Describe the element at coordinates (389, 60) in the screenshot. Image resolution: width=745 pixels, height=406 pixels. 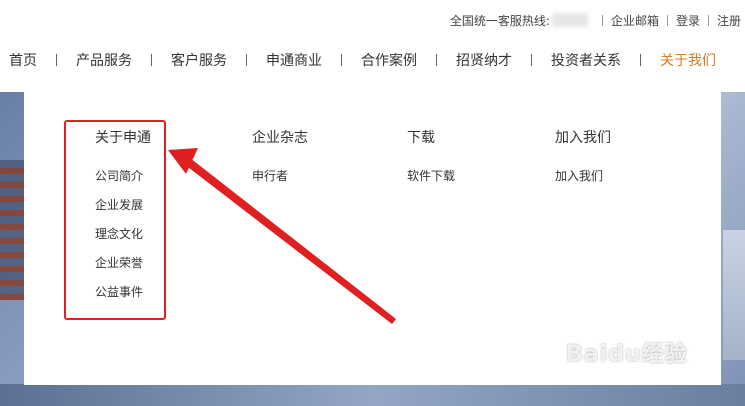
I see `nav-item-cases: 合作案例` at that location.